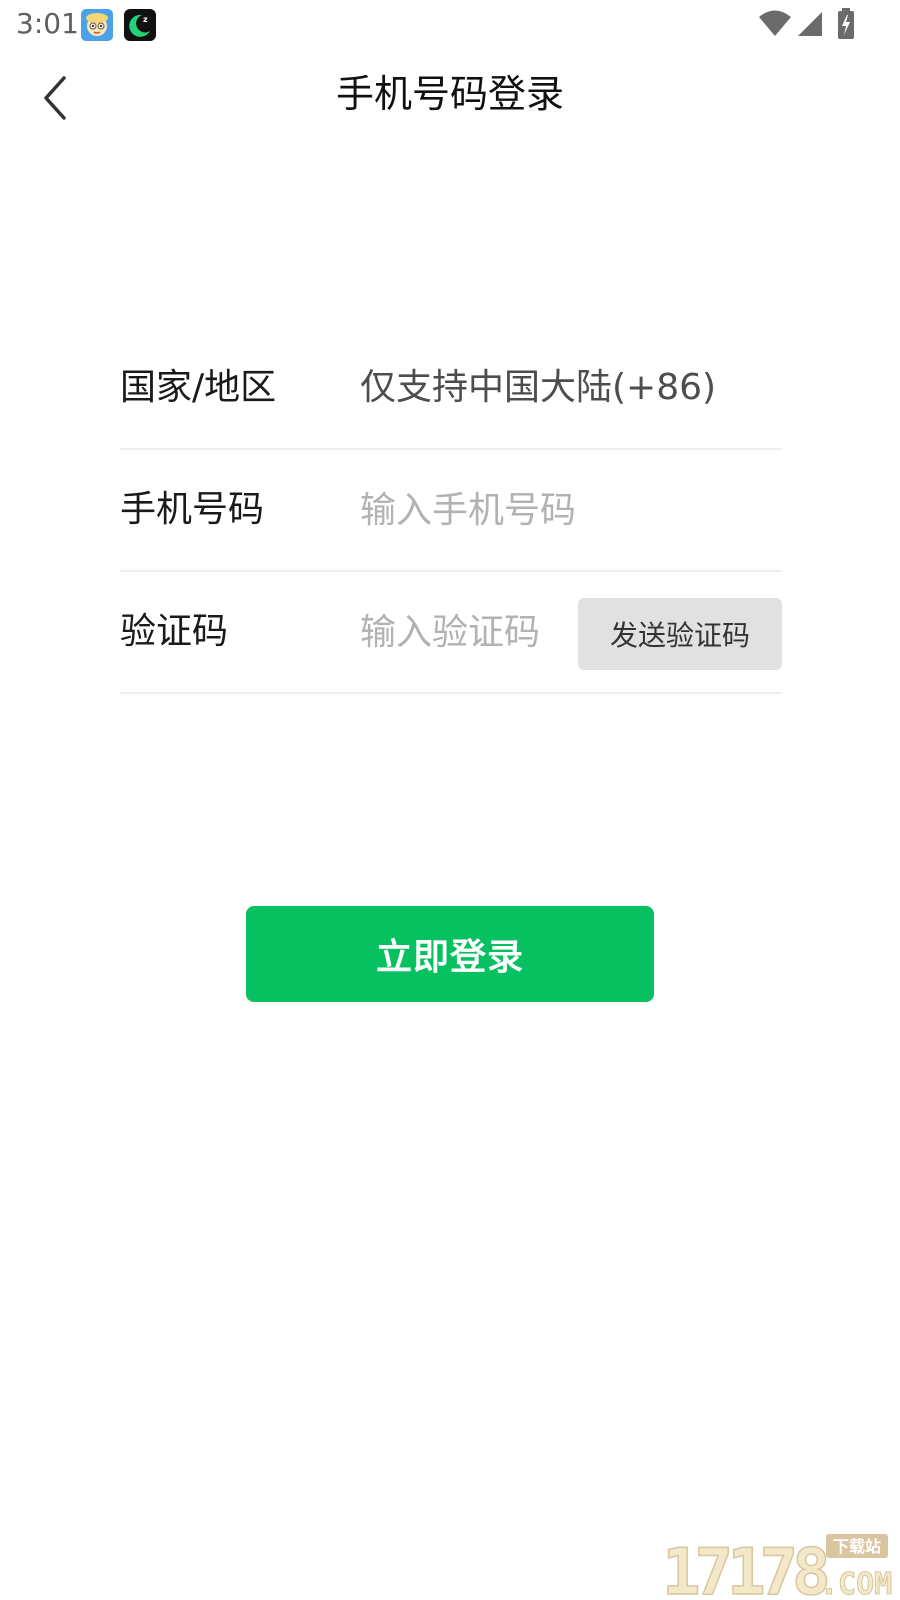 This screenshot has height=1600, width=900. I want to click on wifi-icon, so click(775, 26).